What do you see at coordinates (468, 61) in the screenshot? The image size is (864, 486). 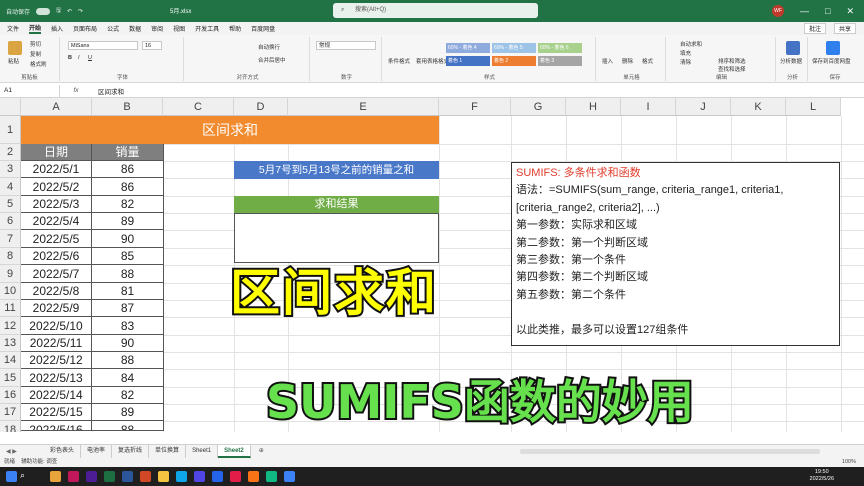 I see `style-accent1: 着色 1` at bounding box center [468, 61].